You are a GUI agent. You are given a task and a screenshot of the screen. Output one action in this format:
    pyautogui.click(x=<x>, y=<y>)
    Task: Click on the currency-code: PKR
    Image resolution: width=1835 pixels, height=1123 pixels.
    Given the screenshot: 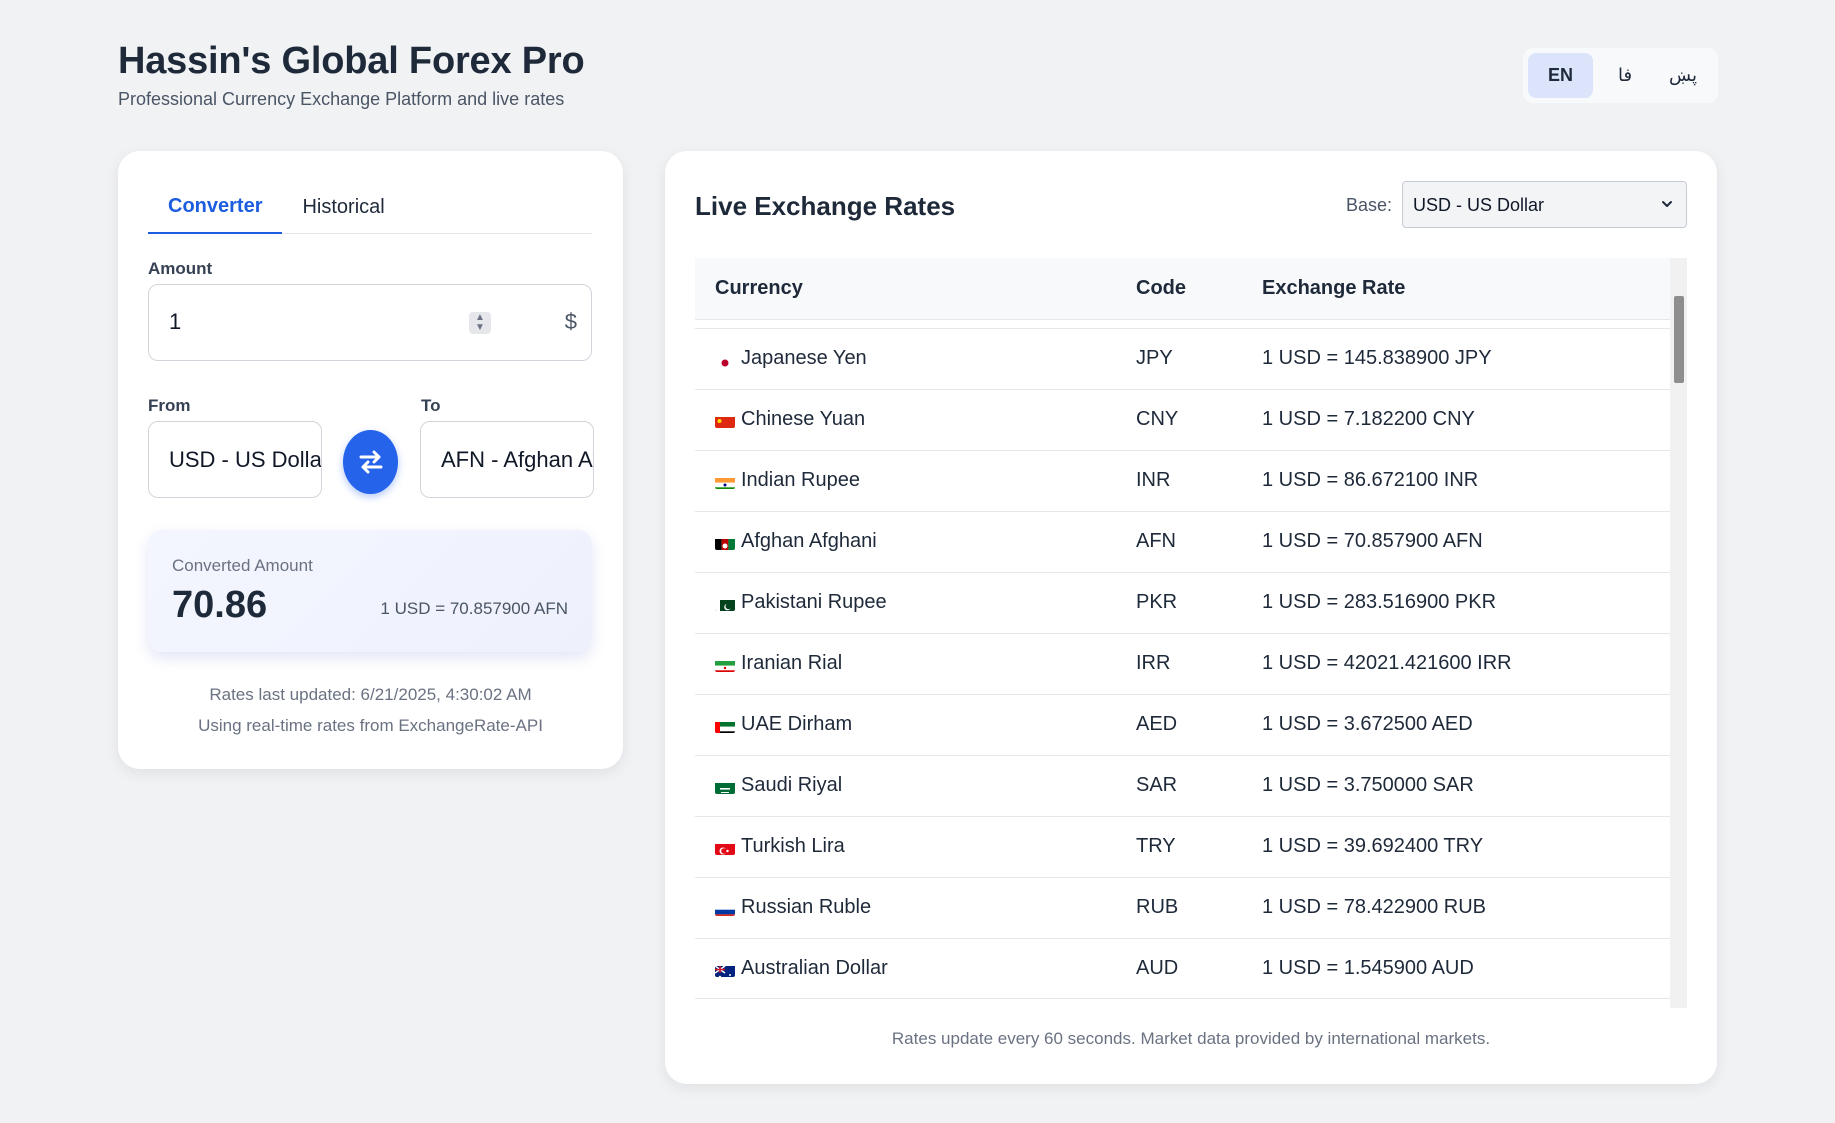 What is the action you would take?
    pyautogui.click(x=1157, y=602)
    